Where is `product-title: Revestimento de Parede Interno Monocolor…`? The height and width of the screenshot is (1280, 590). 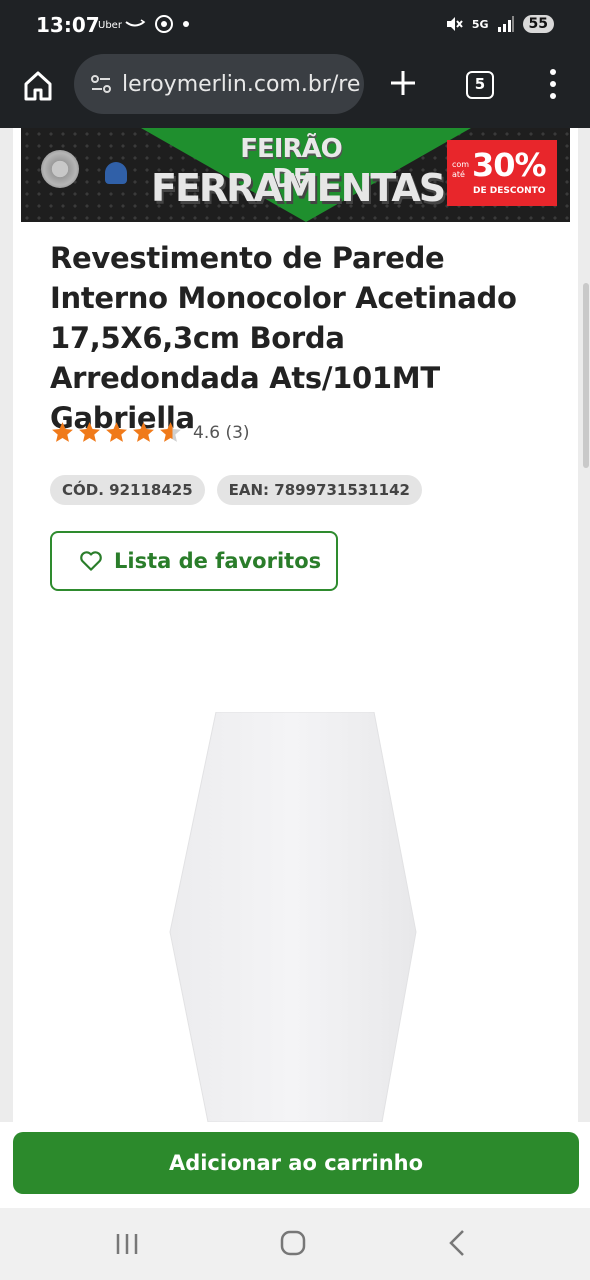 product-title: Revestimento de Parede Interno Monocolor… is located at coordinates (283, 338).